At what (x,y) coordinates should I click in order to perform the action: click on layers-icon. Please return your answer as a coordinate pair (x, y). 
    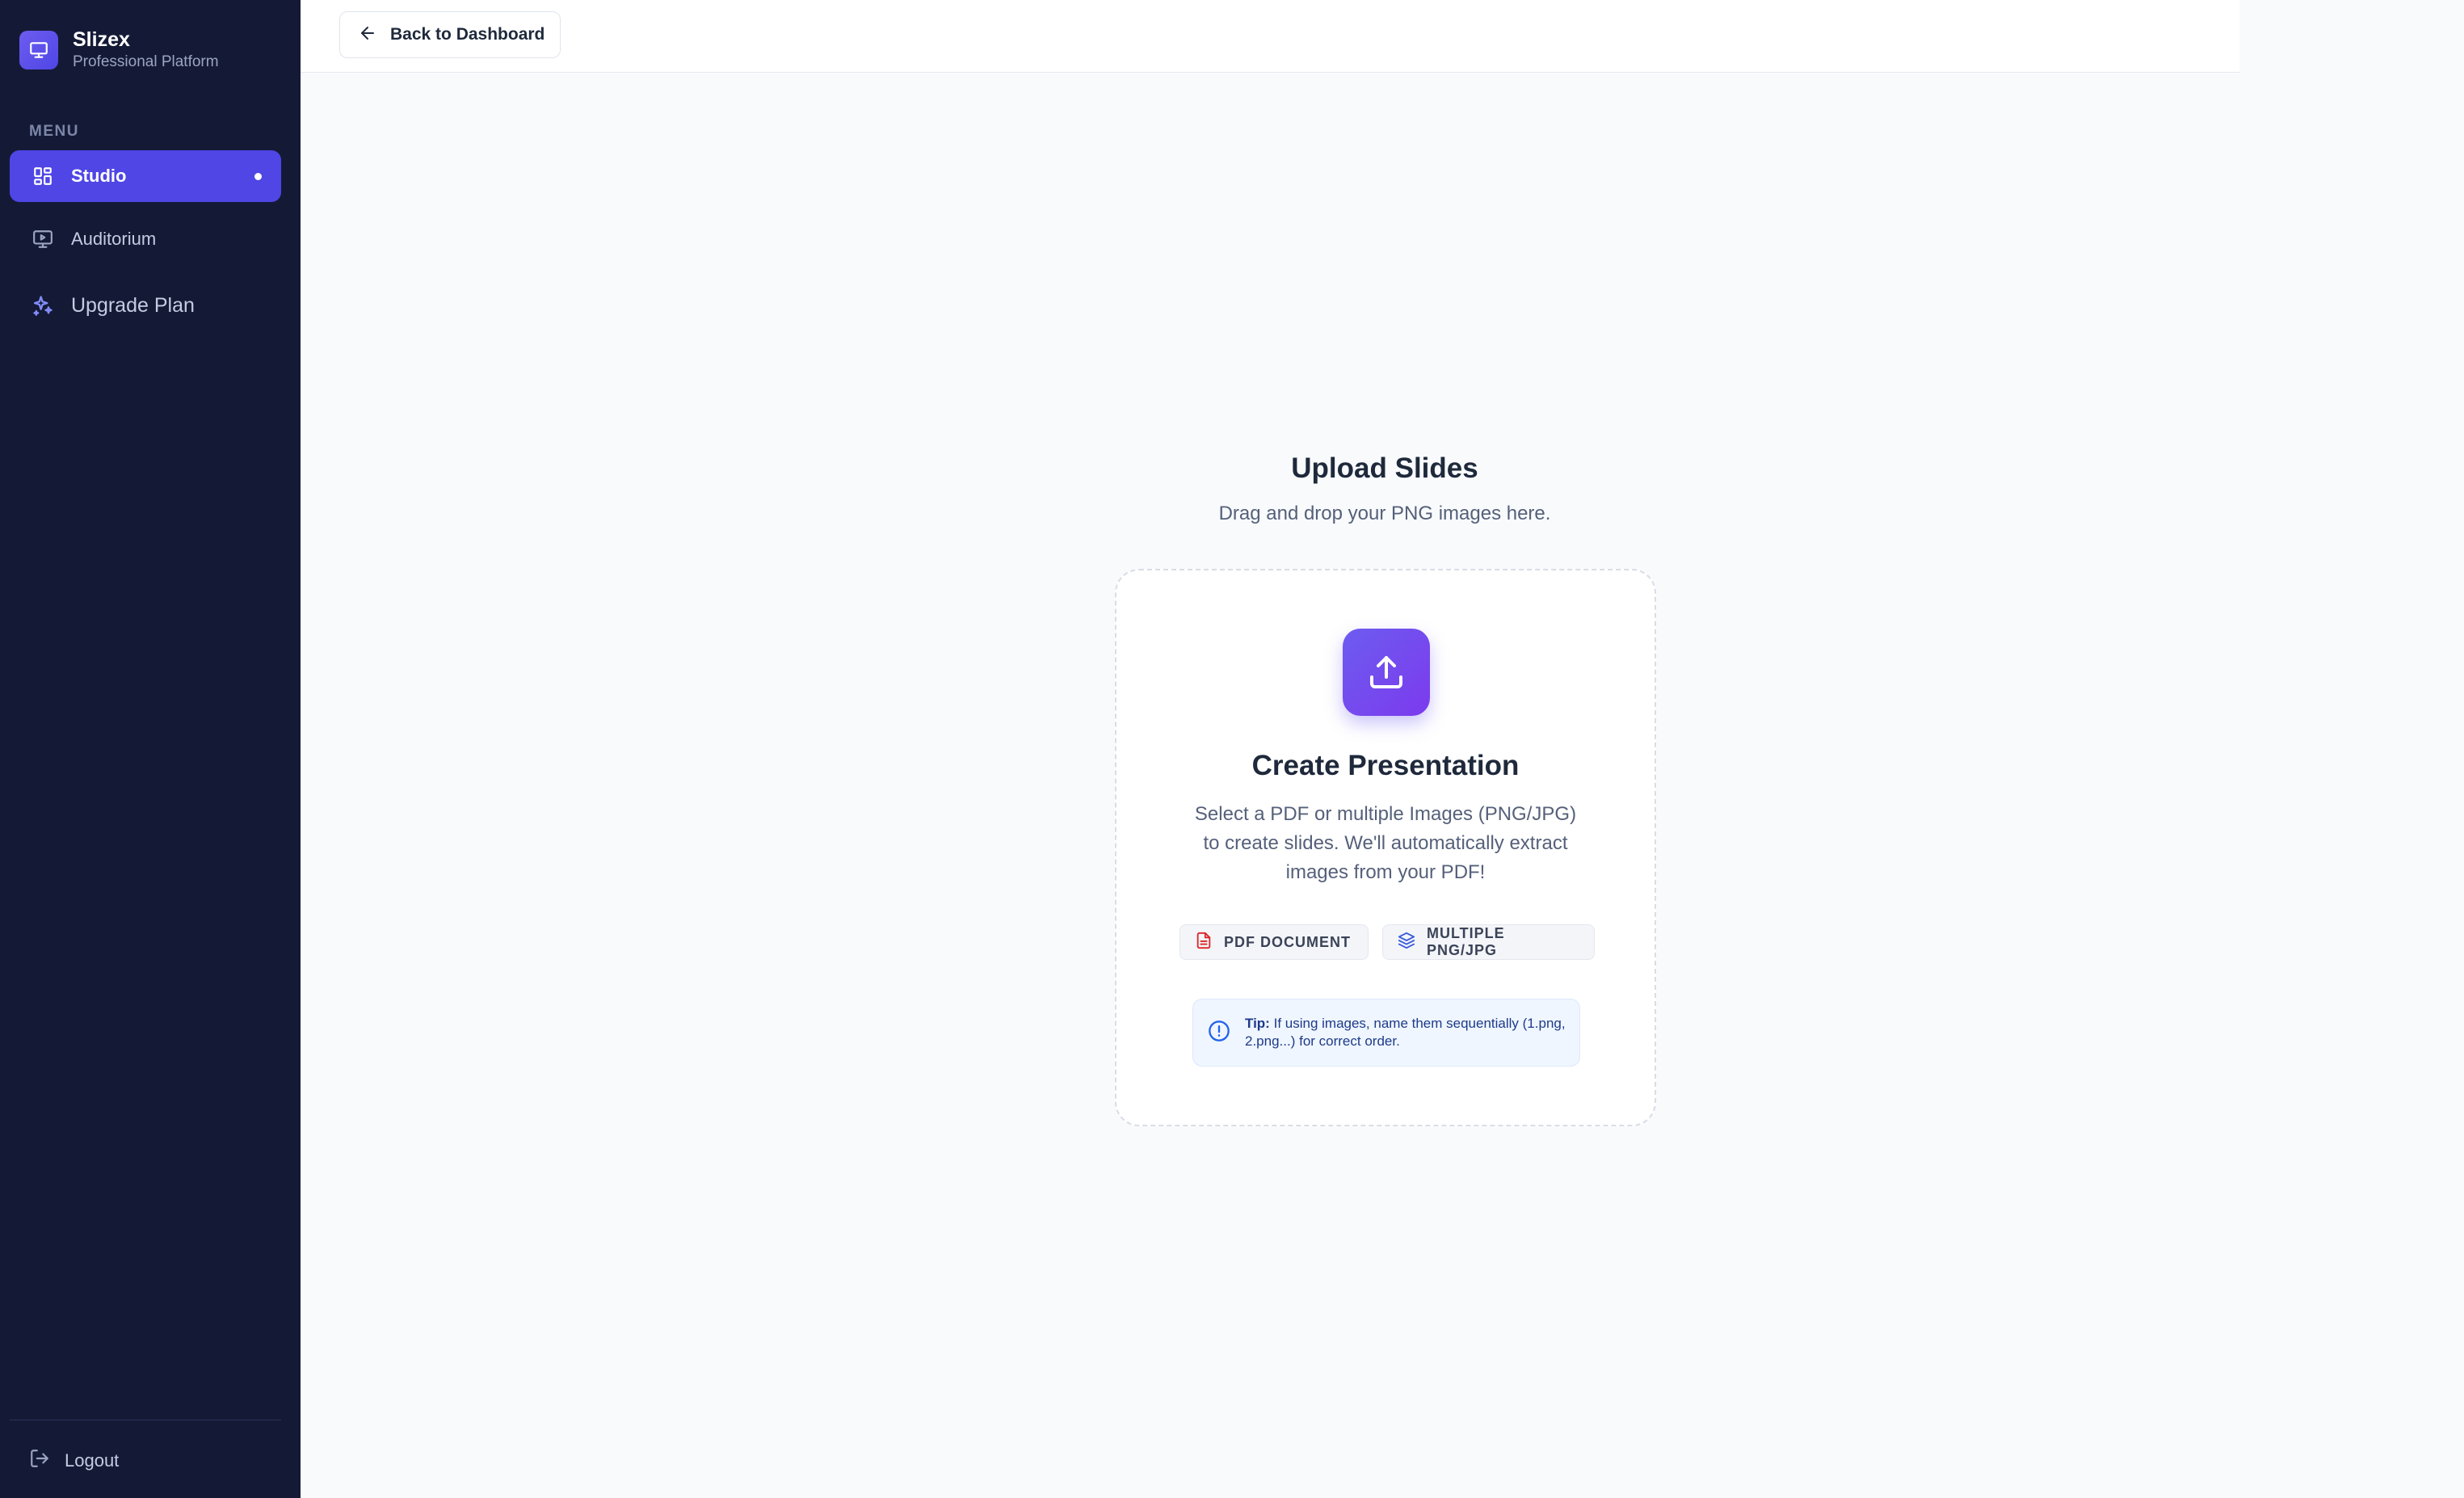
    Looking at the image, I should click on (1406, 942).